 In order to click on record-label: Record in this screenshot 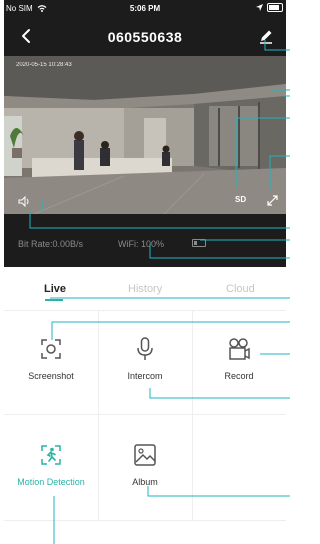, I will do `click(239, 376)`.